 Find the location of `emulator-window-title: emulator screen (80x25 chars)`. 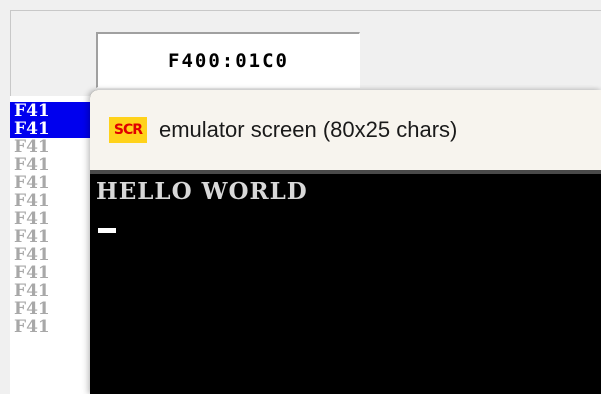

emulator-window-title: emulator screen (80x25 chars) is located at coordinates (308, 129).